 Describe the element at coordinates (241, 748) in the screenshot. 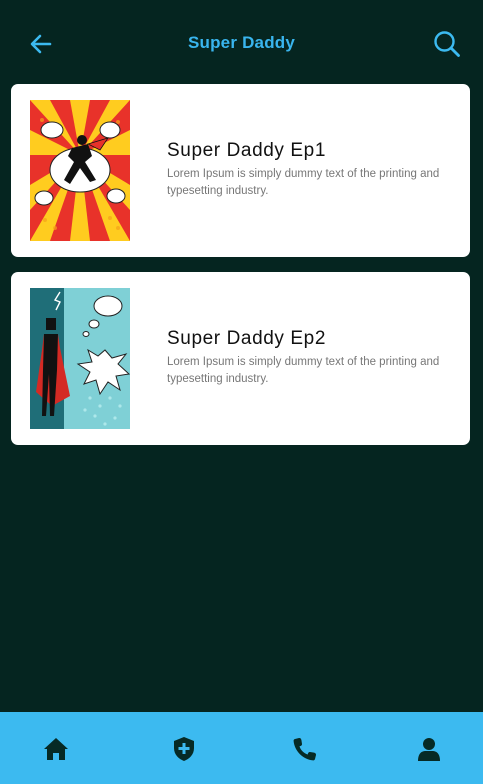

I see `bottom-navigation` at that location.